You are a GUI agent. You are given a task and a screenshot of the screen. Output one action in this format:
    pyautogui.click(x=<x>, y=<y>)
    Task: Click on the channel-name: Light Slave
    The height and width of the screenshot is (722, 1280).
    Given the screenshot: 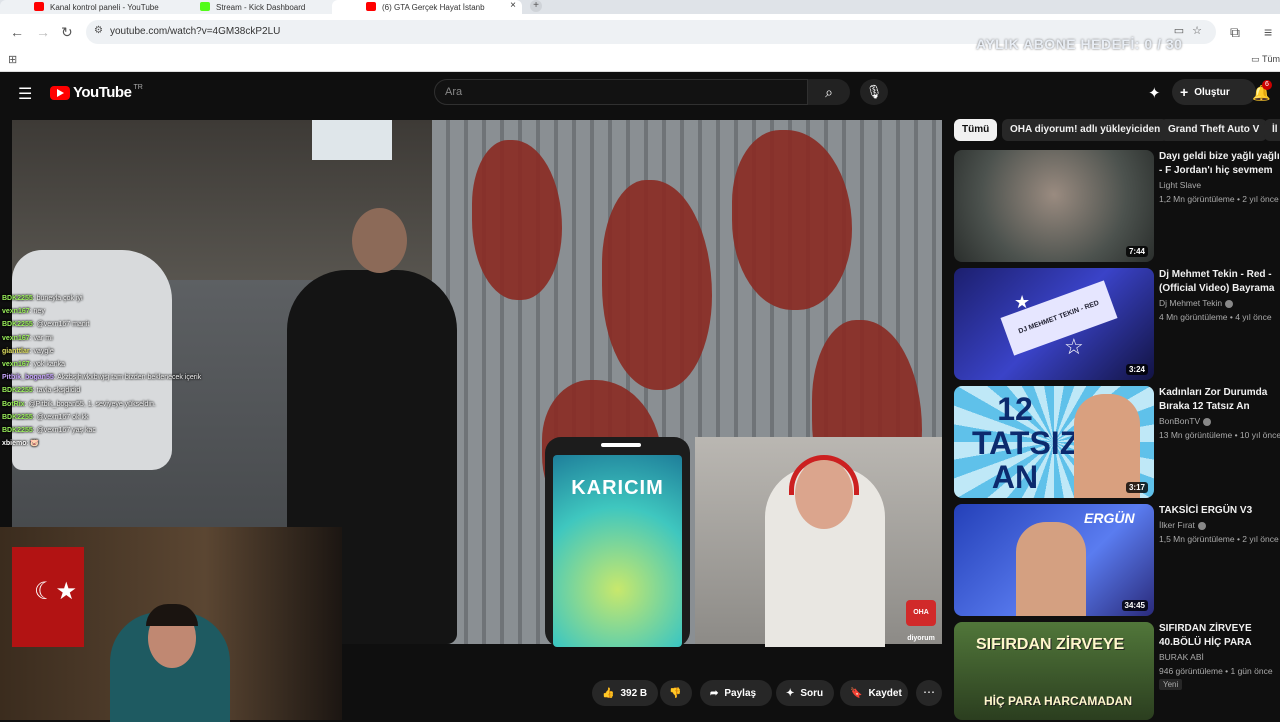 What is the action you would take?
    pyautogui.click(x=1180, y=185)
    